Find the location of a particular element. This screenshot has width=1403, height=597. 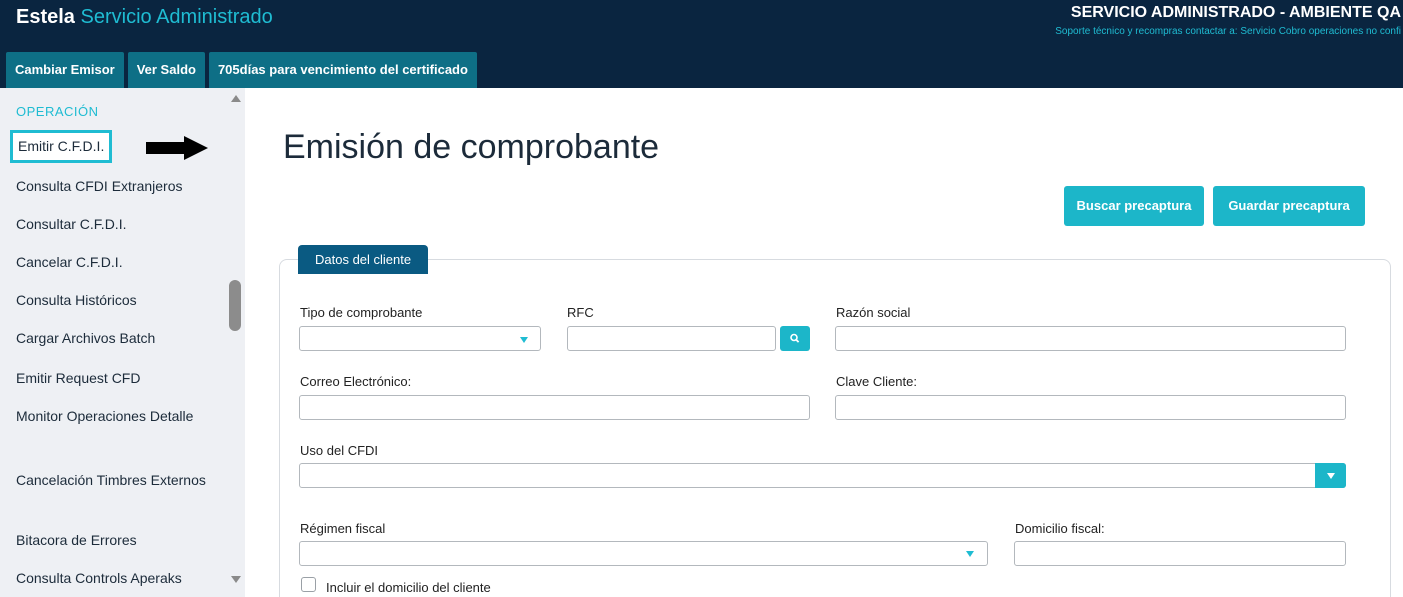

scrollbar-thumb is located at coordinates (235, 305).